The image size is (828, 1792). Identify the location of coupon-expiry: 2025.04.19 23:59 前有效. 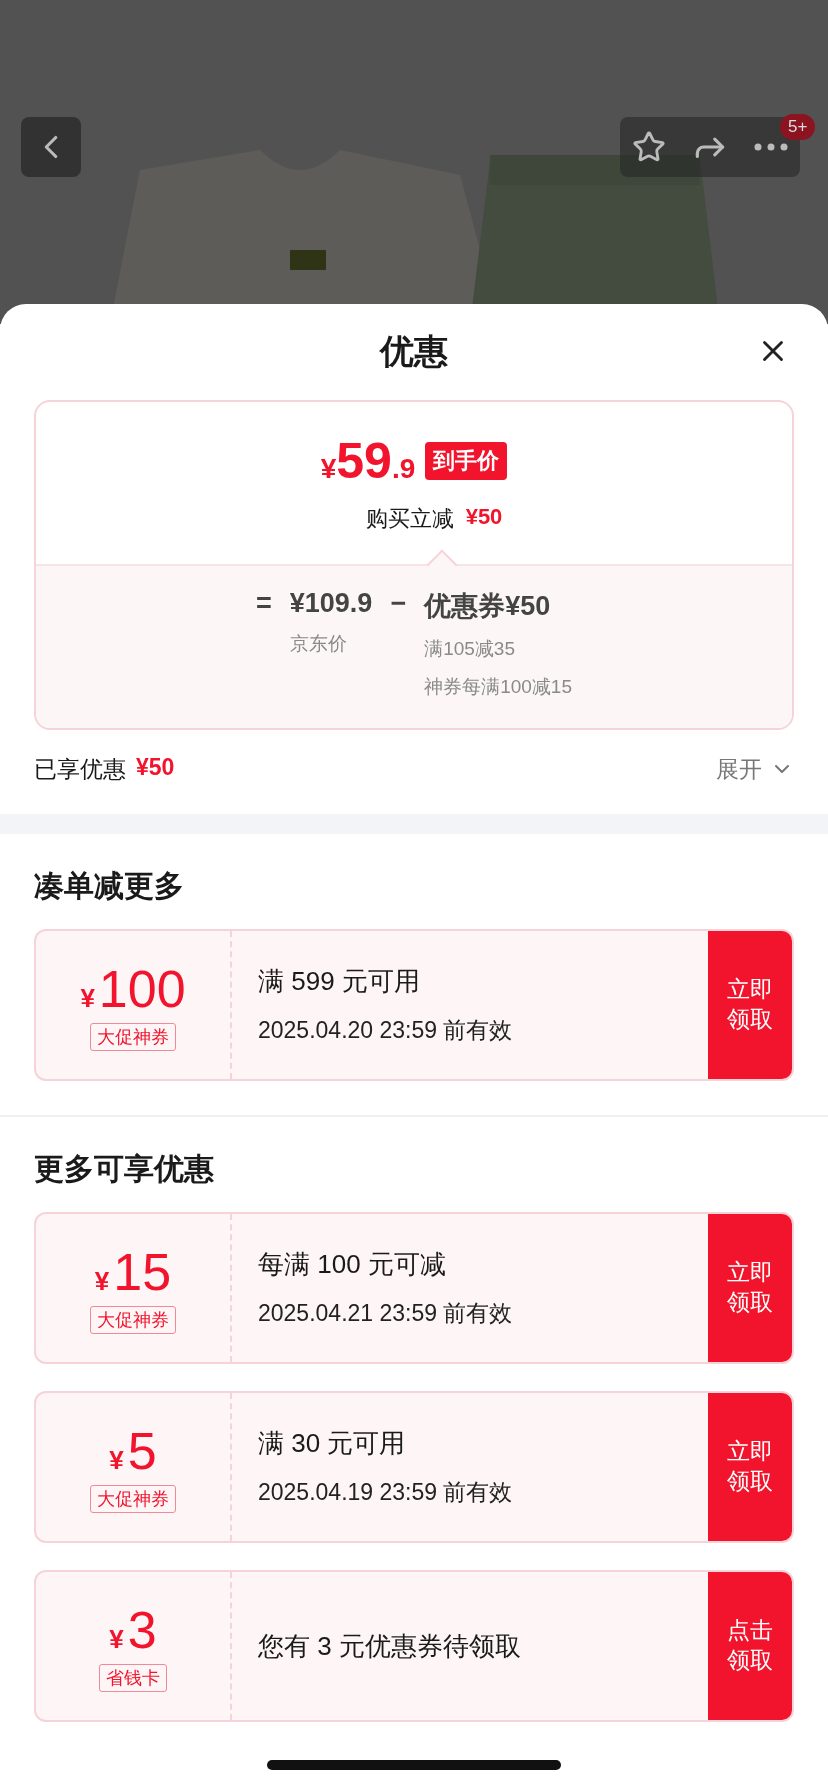
(386, 1492).